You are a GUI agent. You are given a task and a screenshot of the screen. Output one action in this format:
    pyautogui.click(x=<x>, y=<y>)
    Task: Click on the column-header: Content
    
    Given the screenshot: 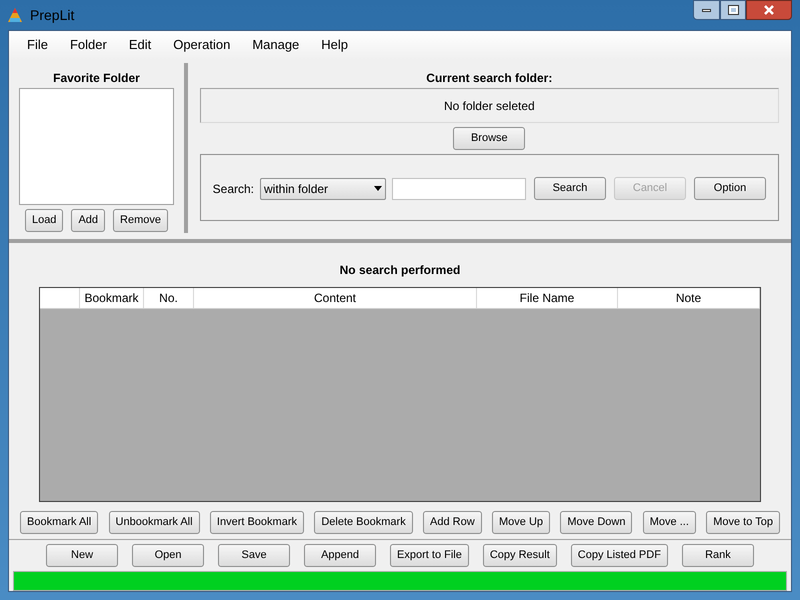 What is the action you would take?
    pyautogui.click(x=335, y=298)
    